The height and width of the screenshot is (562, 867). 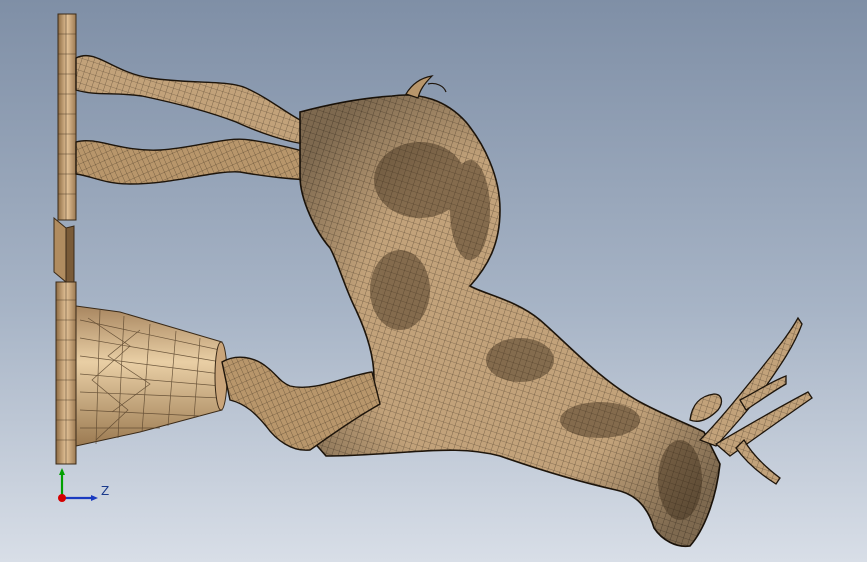 I want to click on x-axis-point, so click(x=62, y=498).